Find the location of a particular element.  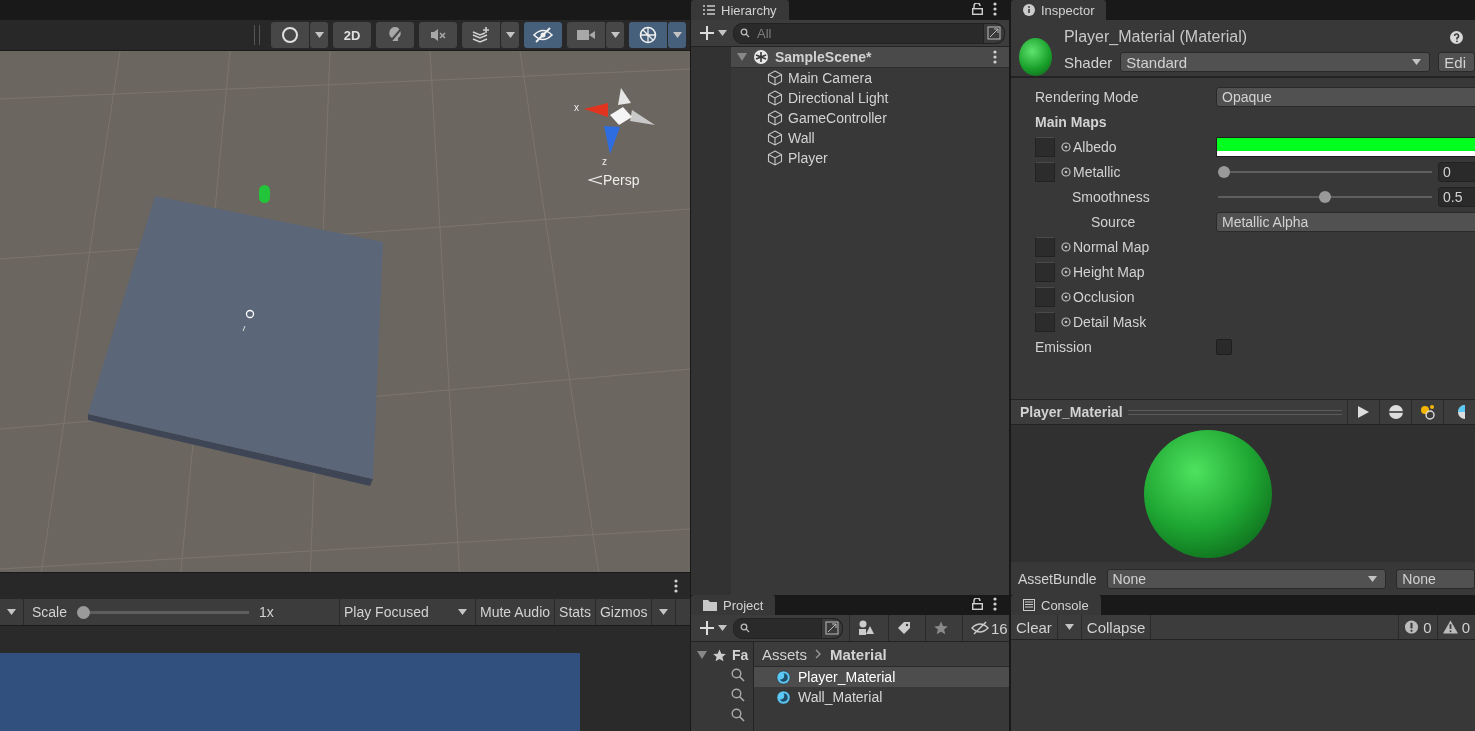

effects-button is located at coordinates (481, 35).